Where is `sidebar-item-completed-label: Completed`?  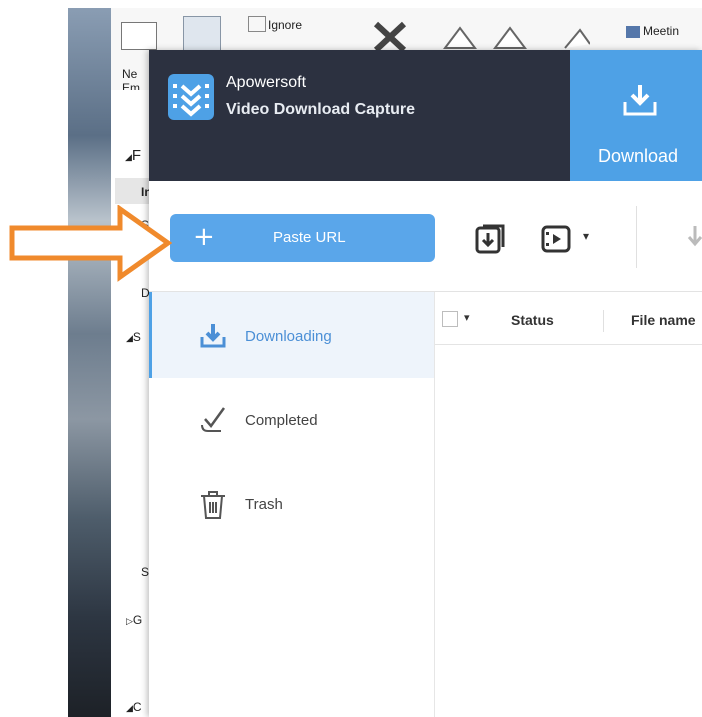
sidebar-item-completed-label: Completed is located at coordinates (281, 420).